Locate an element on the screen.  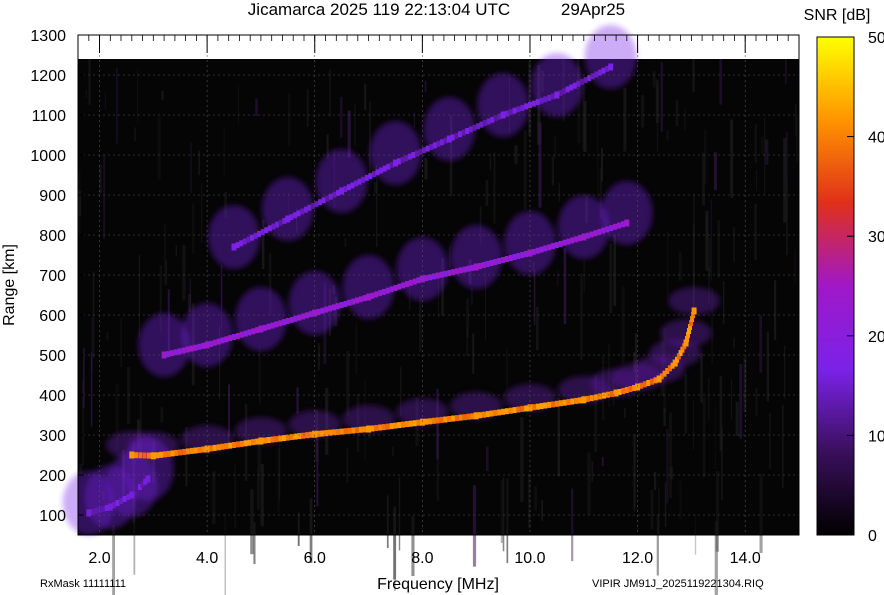
y-tick-label: 1300 is located at coordinates (48, 36).